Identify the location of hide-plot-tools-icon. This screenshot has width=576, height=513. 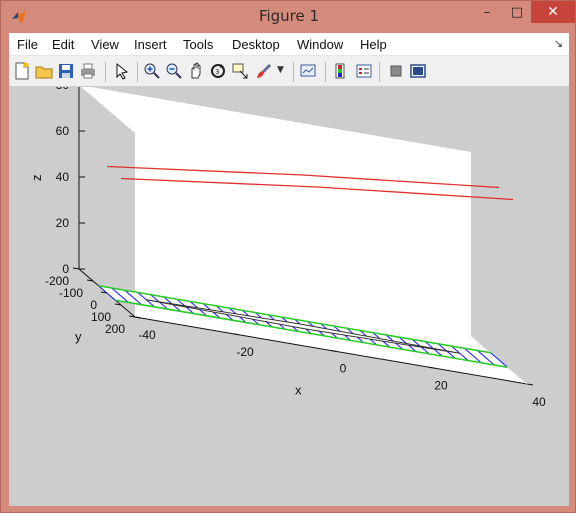
(396, 71).